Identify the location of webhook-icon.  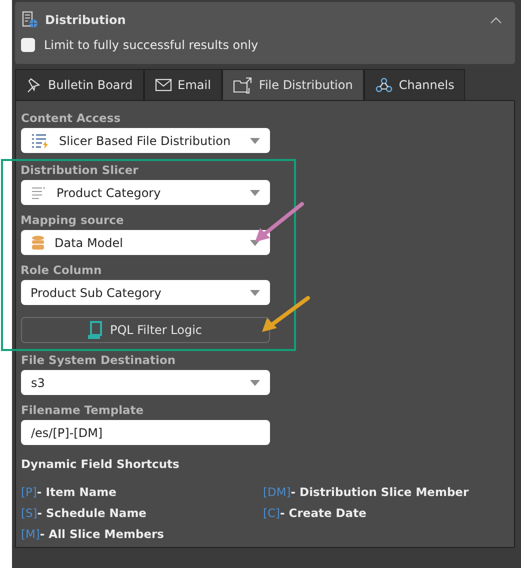
(383, 85).